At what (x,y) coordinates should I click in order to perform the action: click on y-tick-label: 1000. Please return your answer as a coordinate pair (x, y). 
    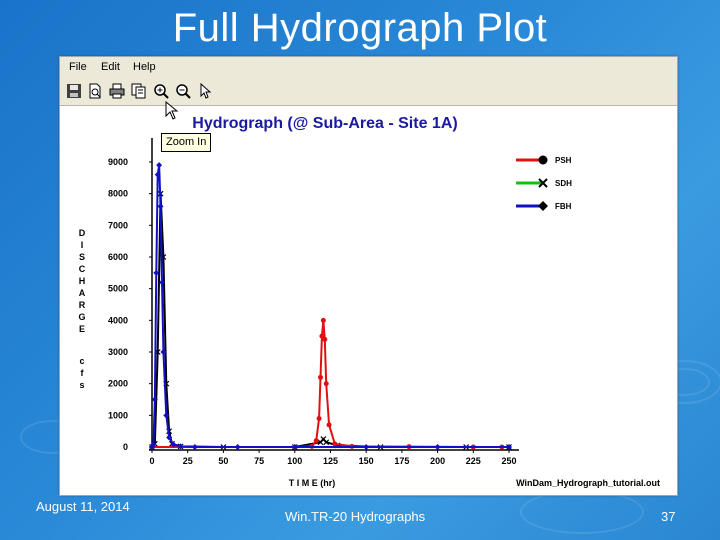
    Looking at the image, I should click on (118, 415).